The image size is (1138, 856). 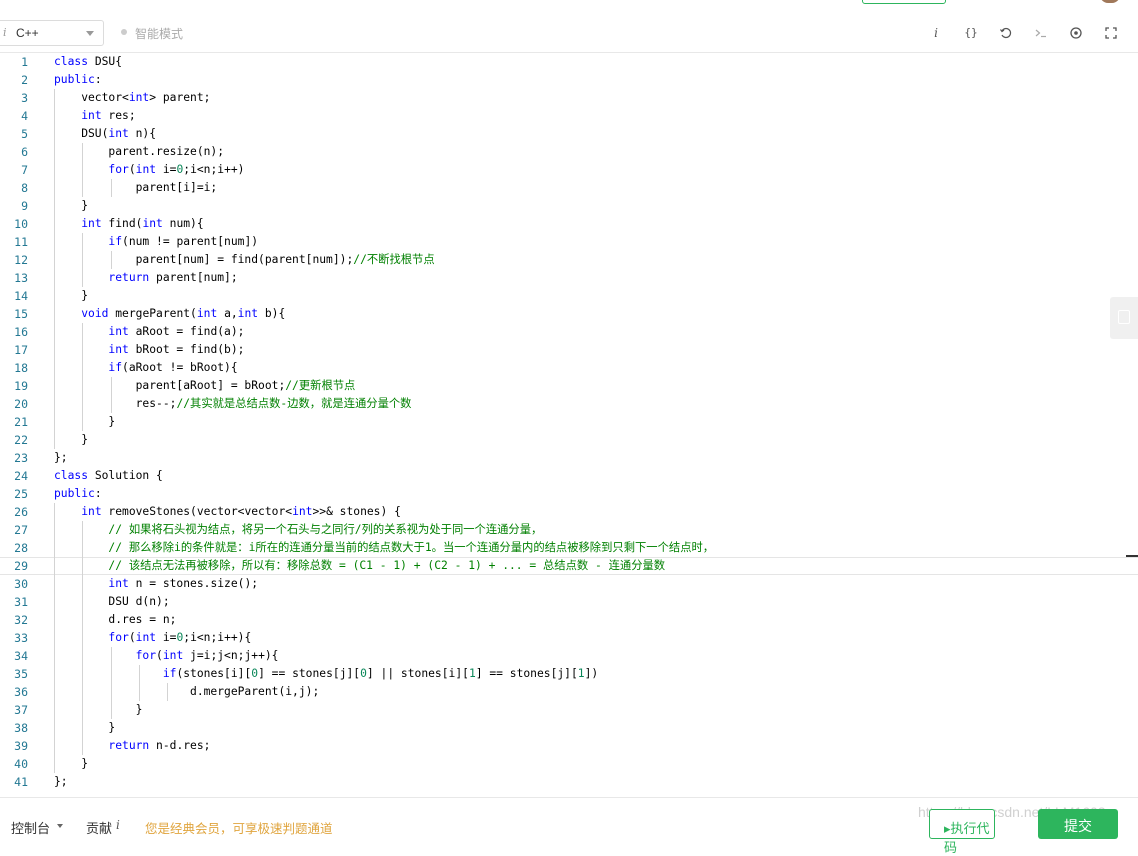 I want to click on reset-icon, so click(x=1006, y=33).